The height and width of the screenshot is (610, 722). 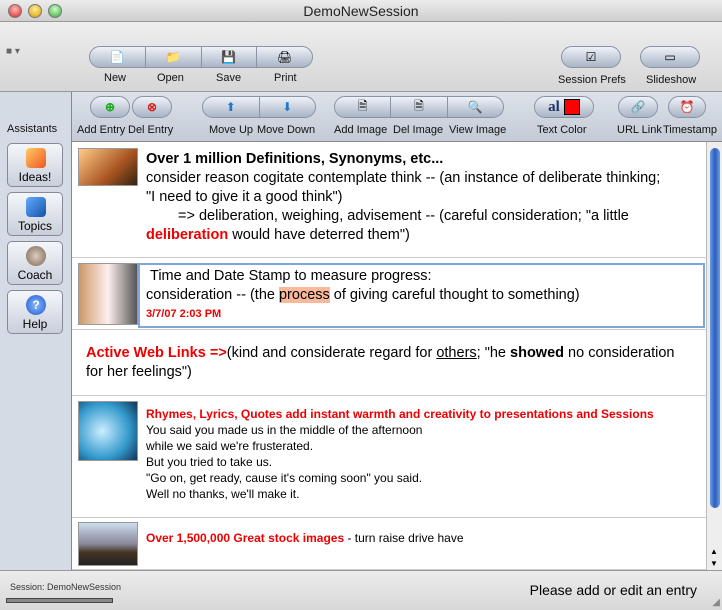 I want to click on highlight-word: process, so click(x=304, y=295).